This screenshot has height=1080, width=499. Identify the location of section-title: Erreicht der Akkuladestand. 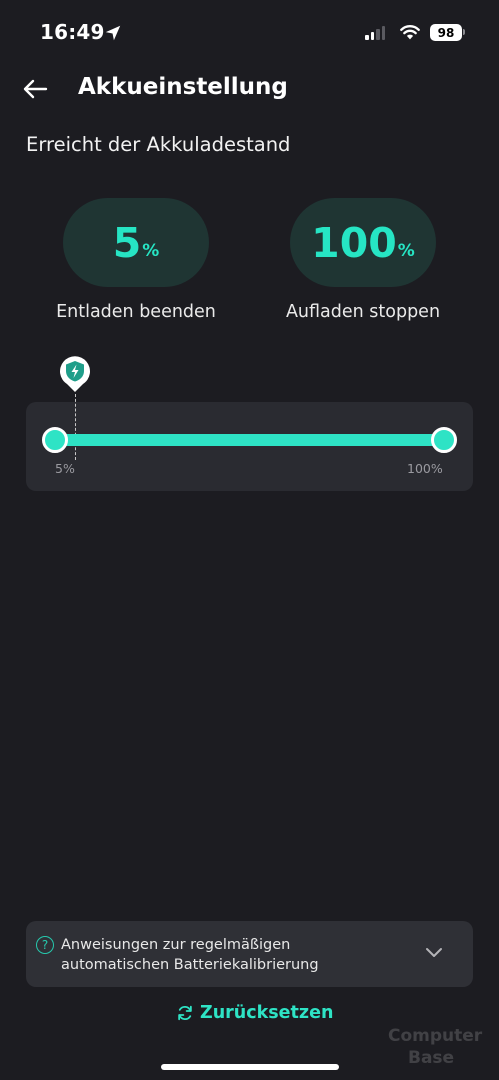
(158, 144).